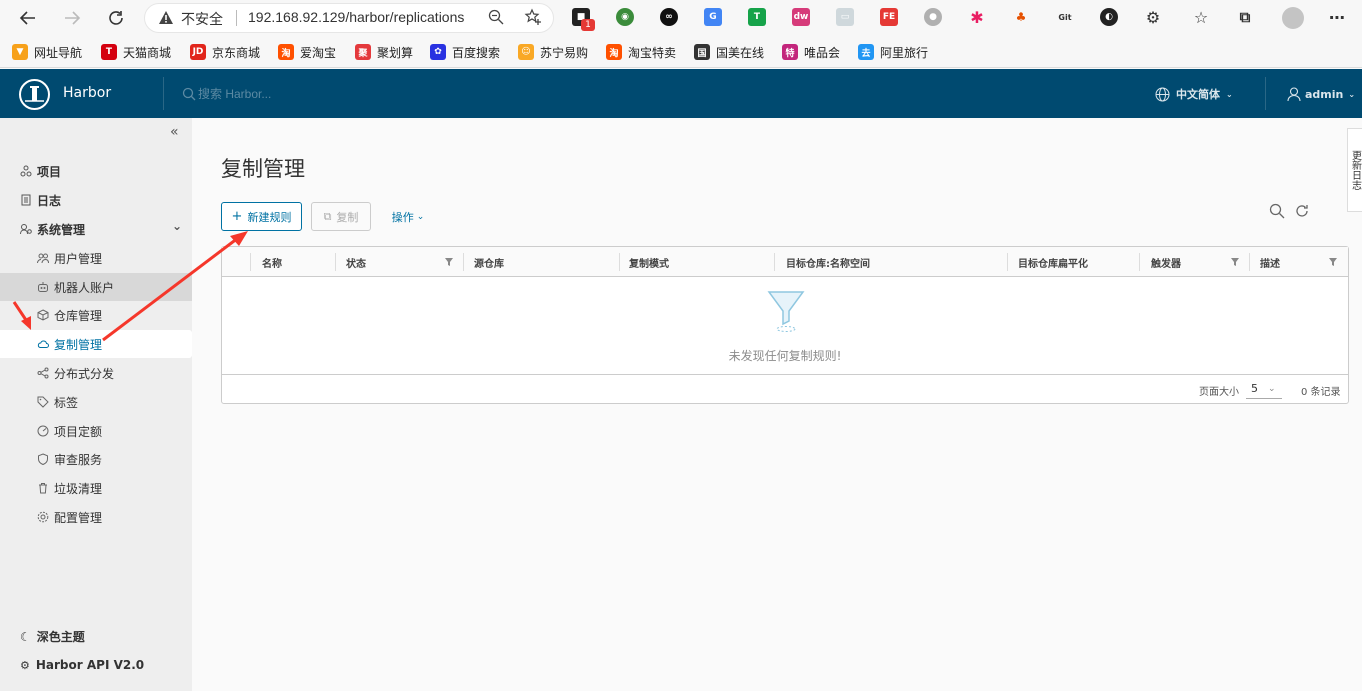 The height and width of the screenshot is (691, 1362). I want to click on column-header-source: 源仓库, so click(489, 262).